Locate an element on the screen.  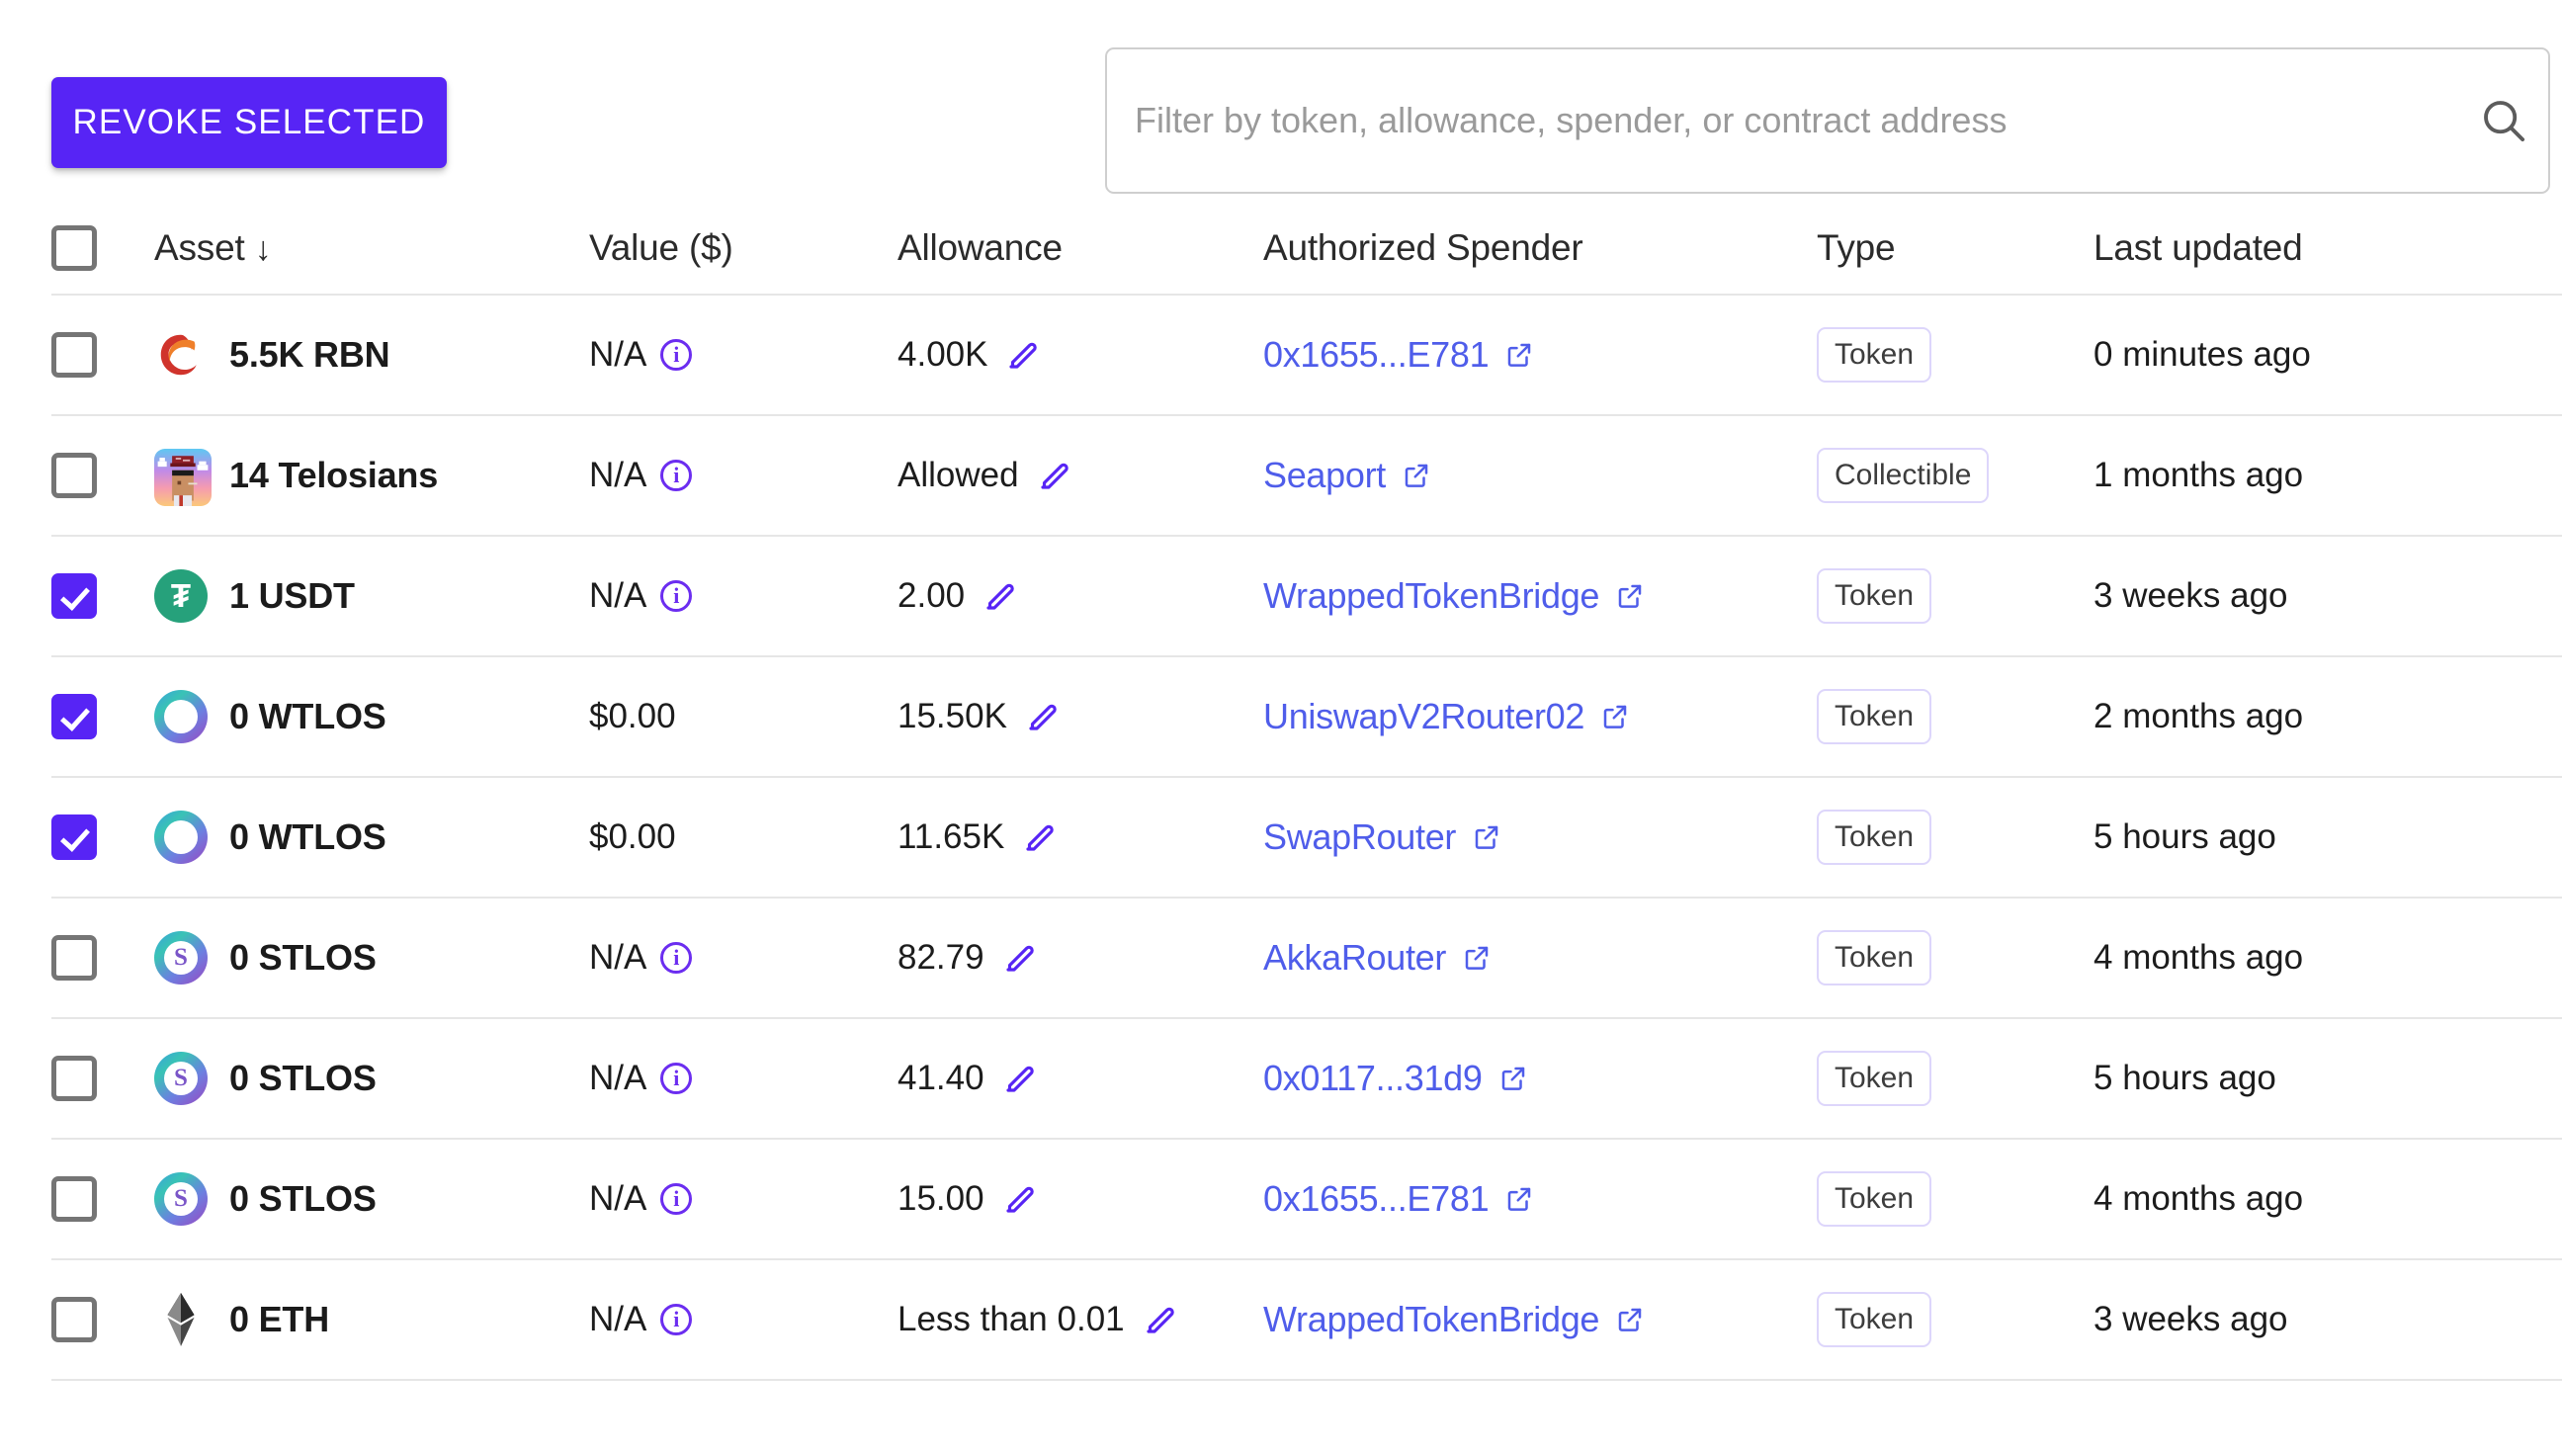
spender-link: AkkaRouter is located at coordinates (1354, 958).